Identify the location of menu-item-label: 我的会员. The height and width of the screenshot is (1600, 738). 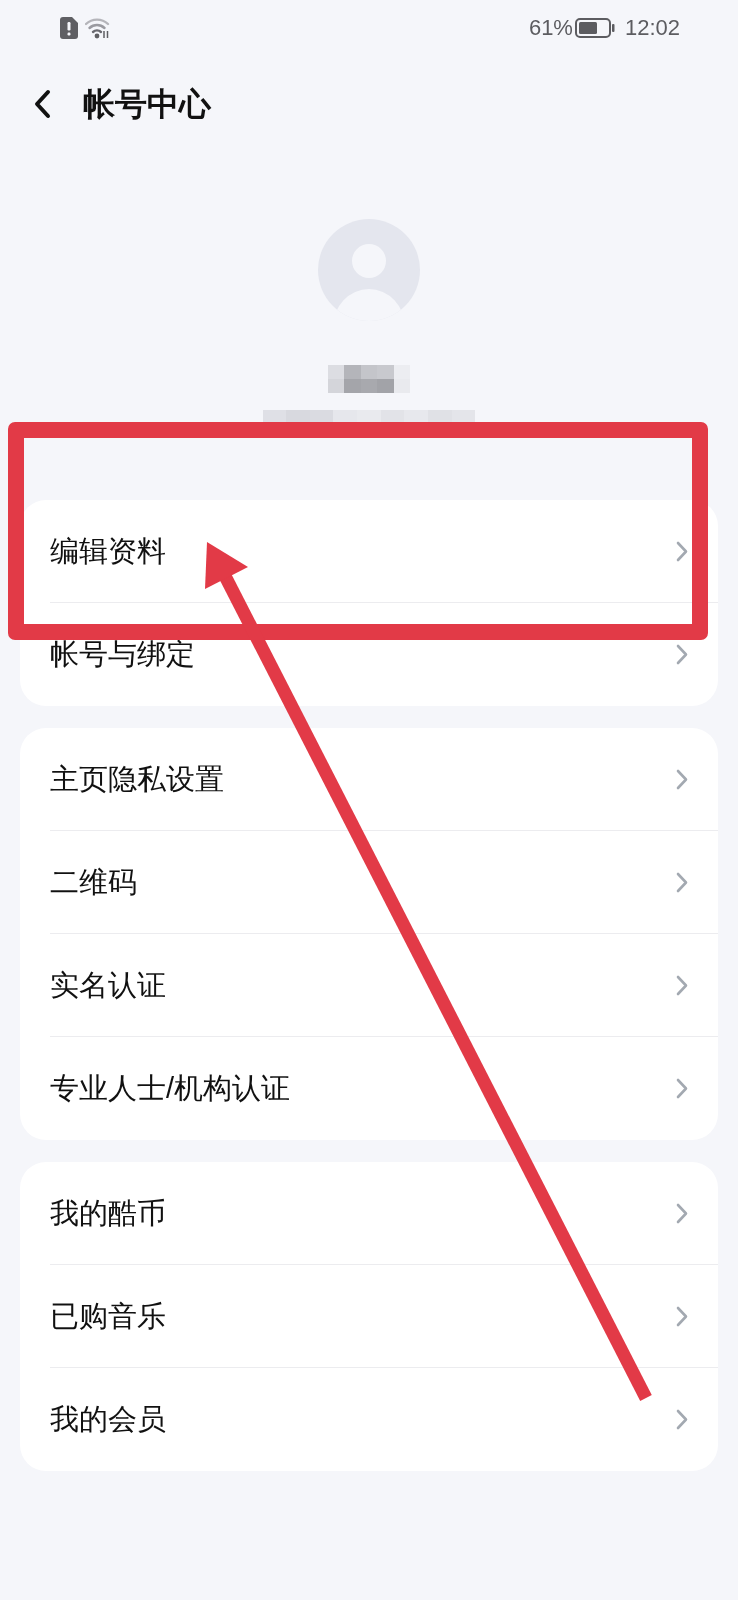
(108, 1419).